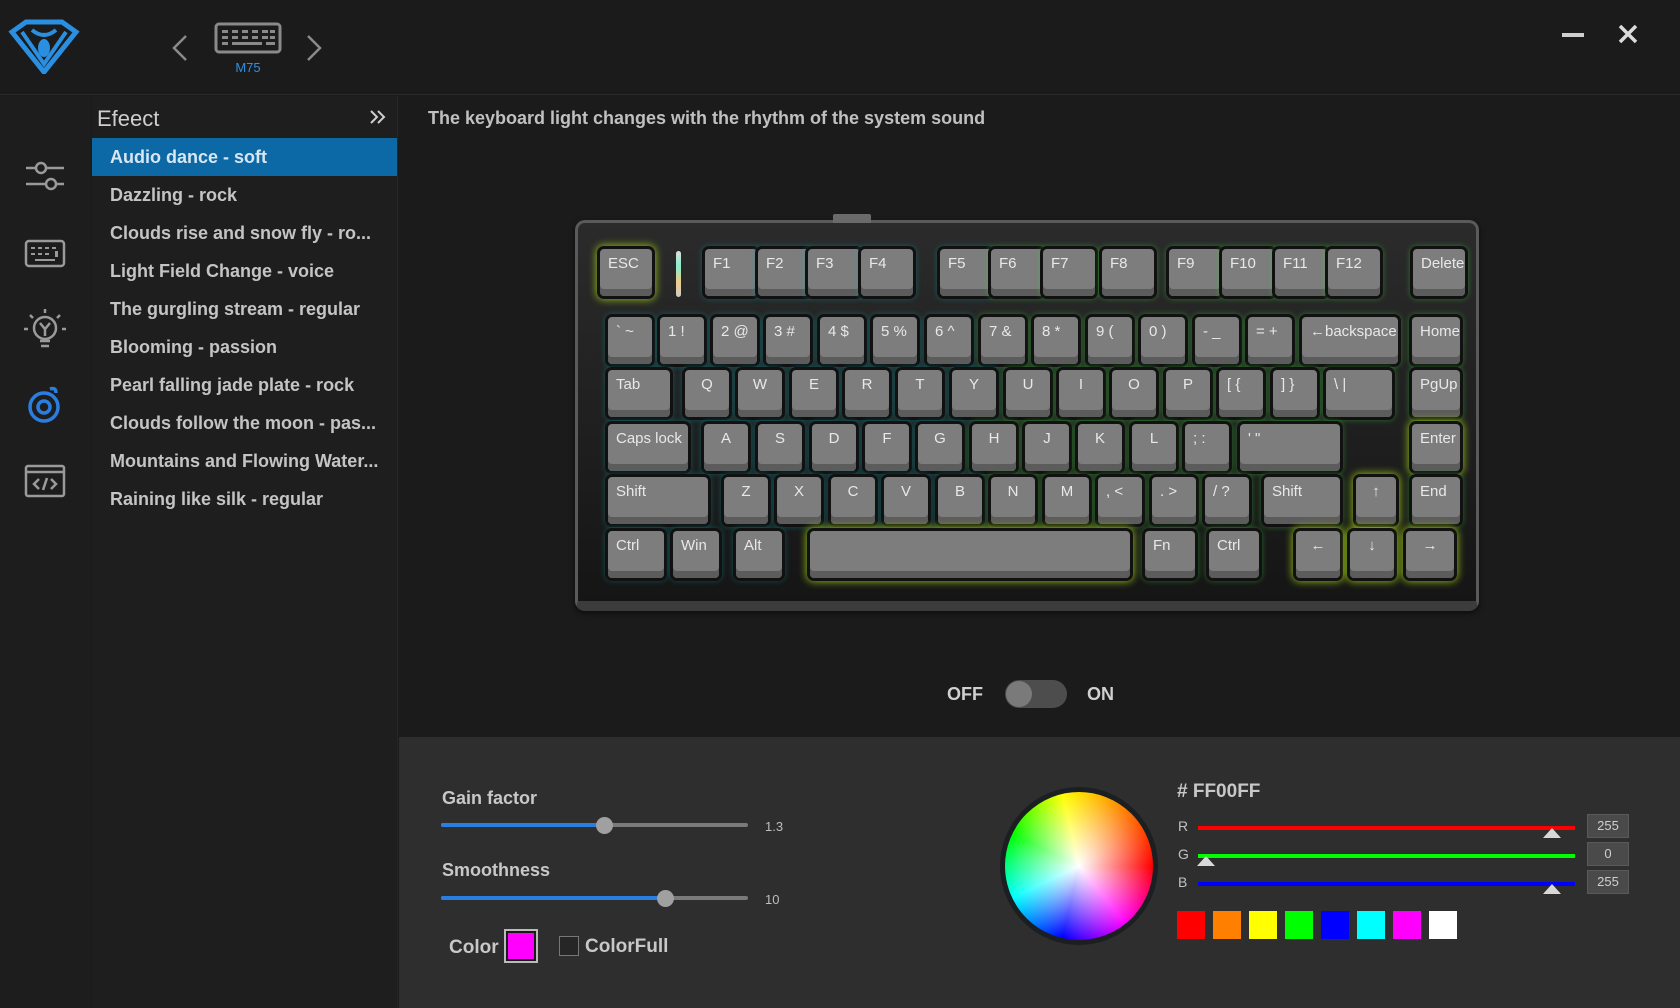 The height and width of the screenshot is (1008, 1680). What do you see at coordinates (658, 500) in the screenshot?
I see `key: Shift` at bounding box center [658, 500].